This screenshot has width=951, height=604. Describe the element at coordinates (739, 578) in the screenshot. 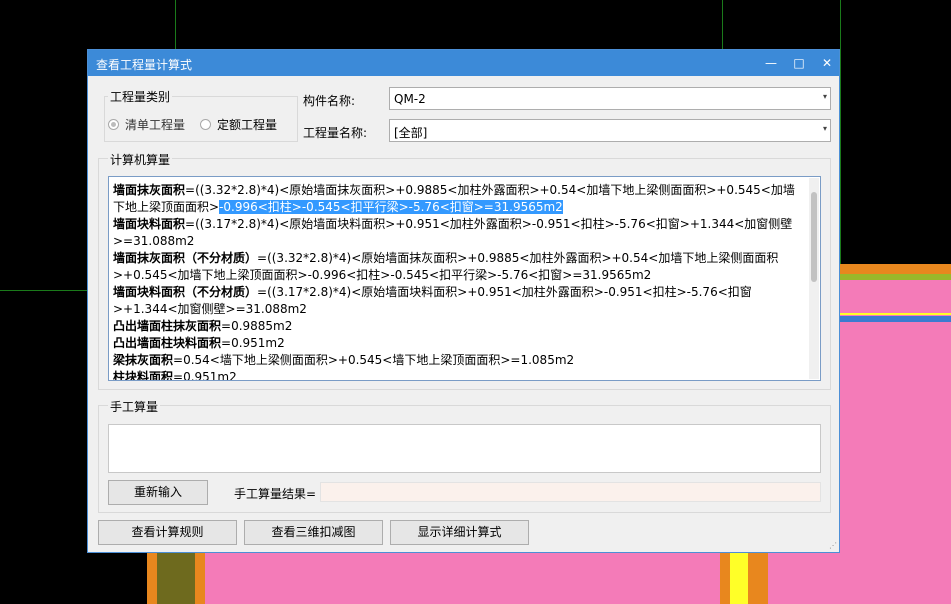

I see `cad-col-yellow` at that location.